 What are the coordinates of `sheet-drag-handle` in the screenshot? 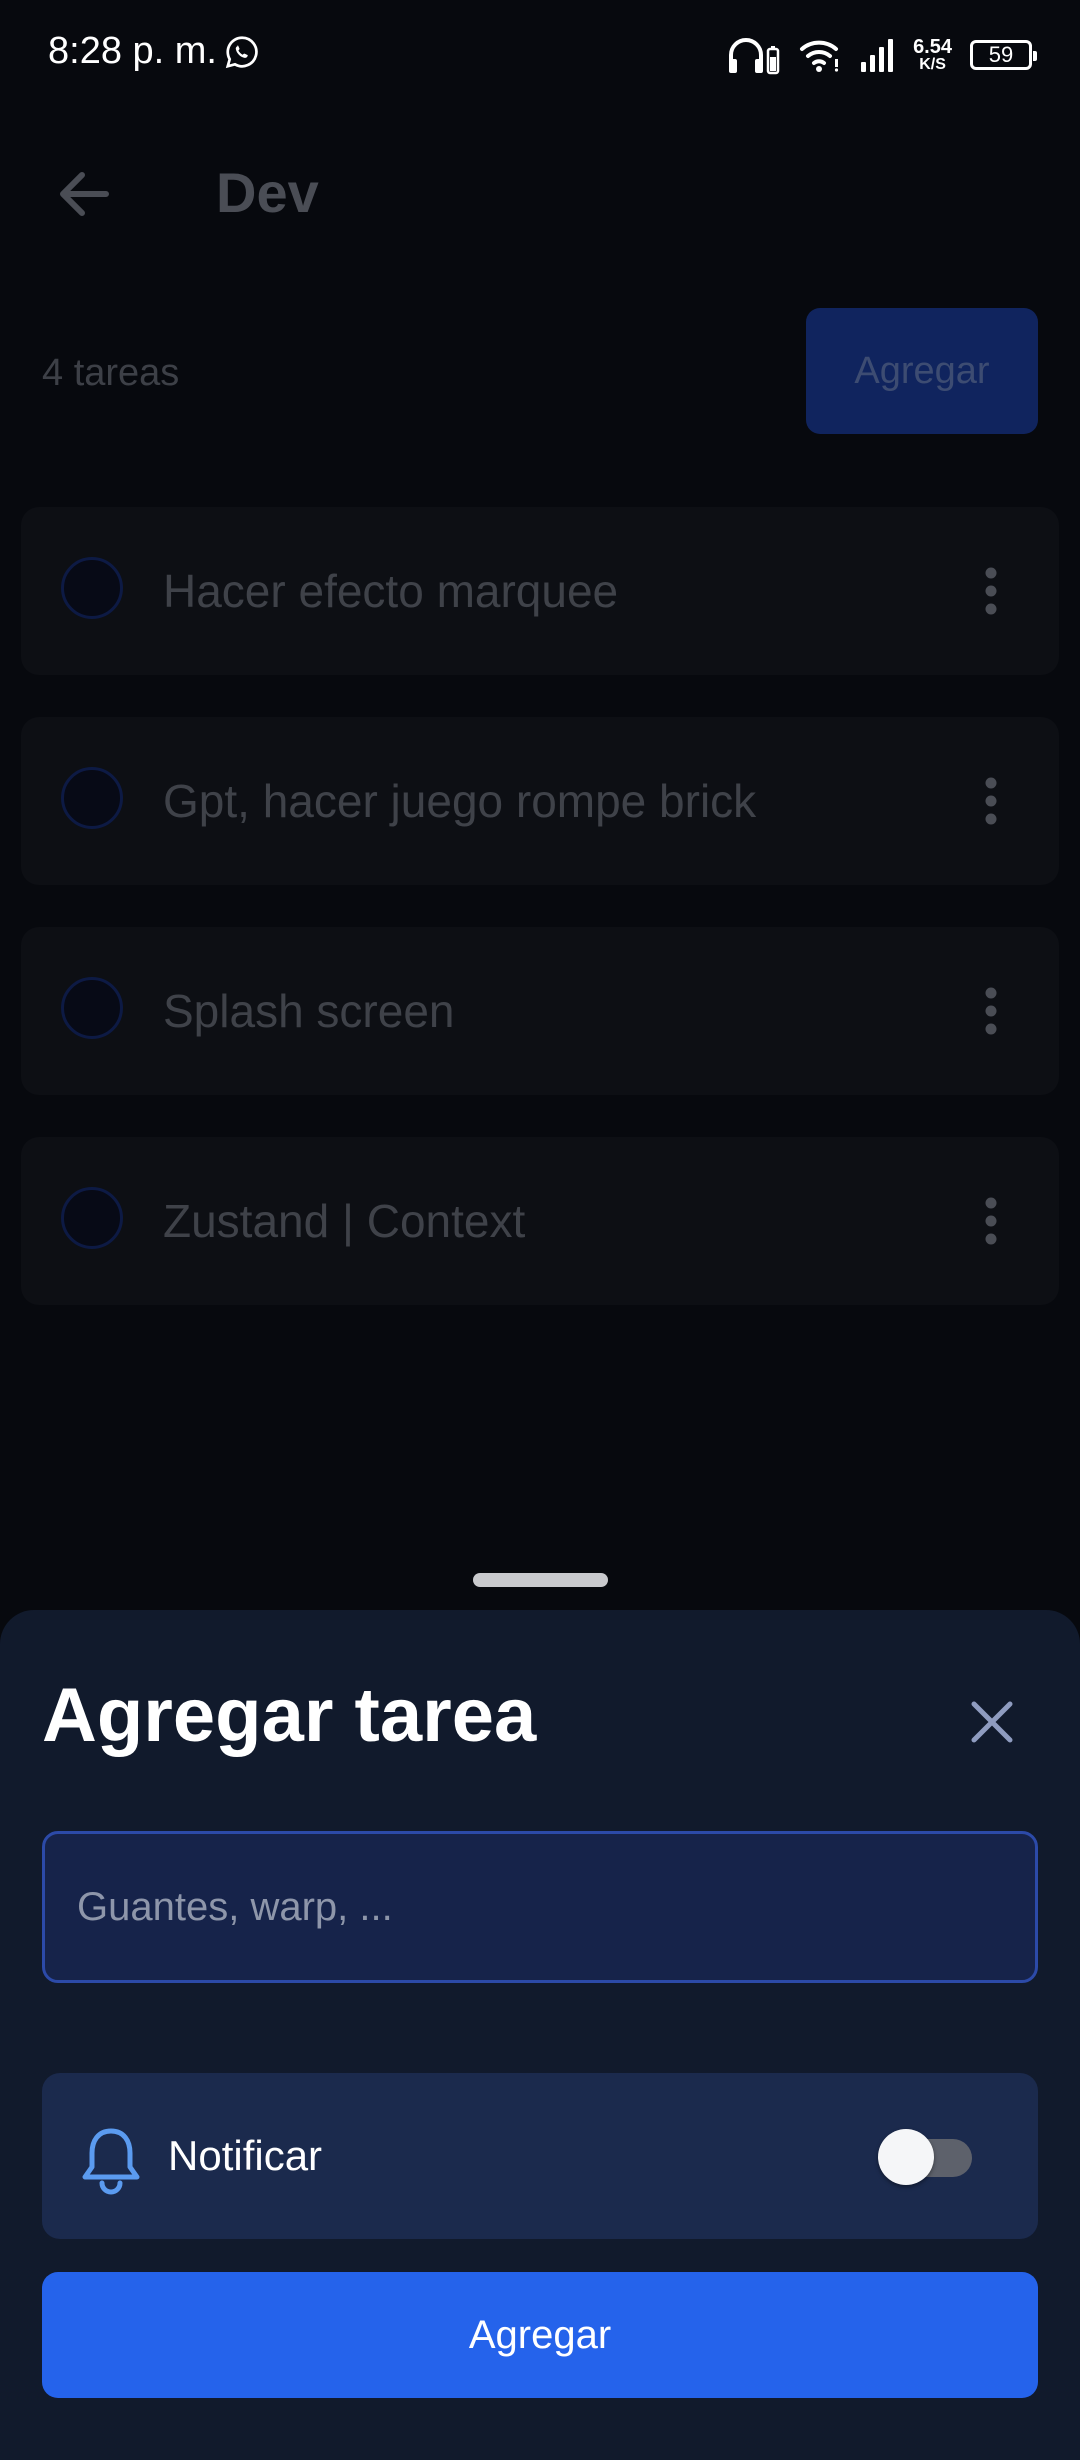 It's located at (540, 1580).